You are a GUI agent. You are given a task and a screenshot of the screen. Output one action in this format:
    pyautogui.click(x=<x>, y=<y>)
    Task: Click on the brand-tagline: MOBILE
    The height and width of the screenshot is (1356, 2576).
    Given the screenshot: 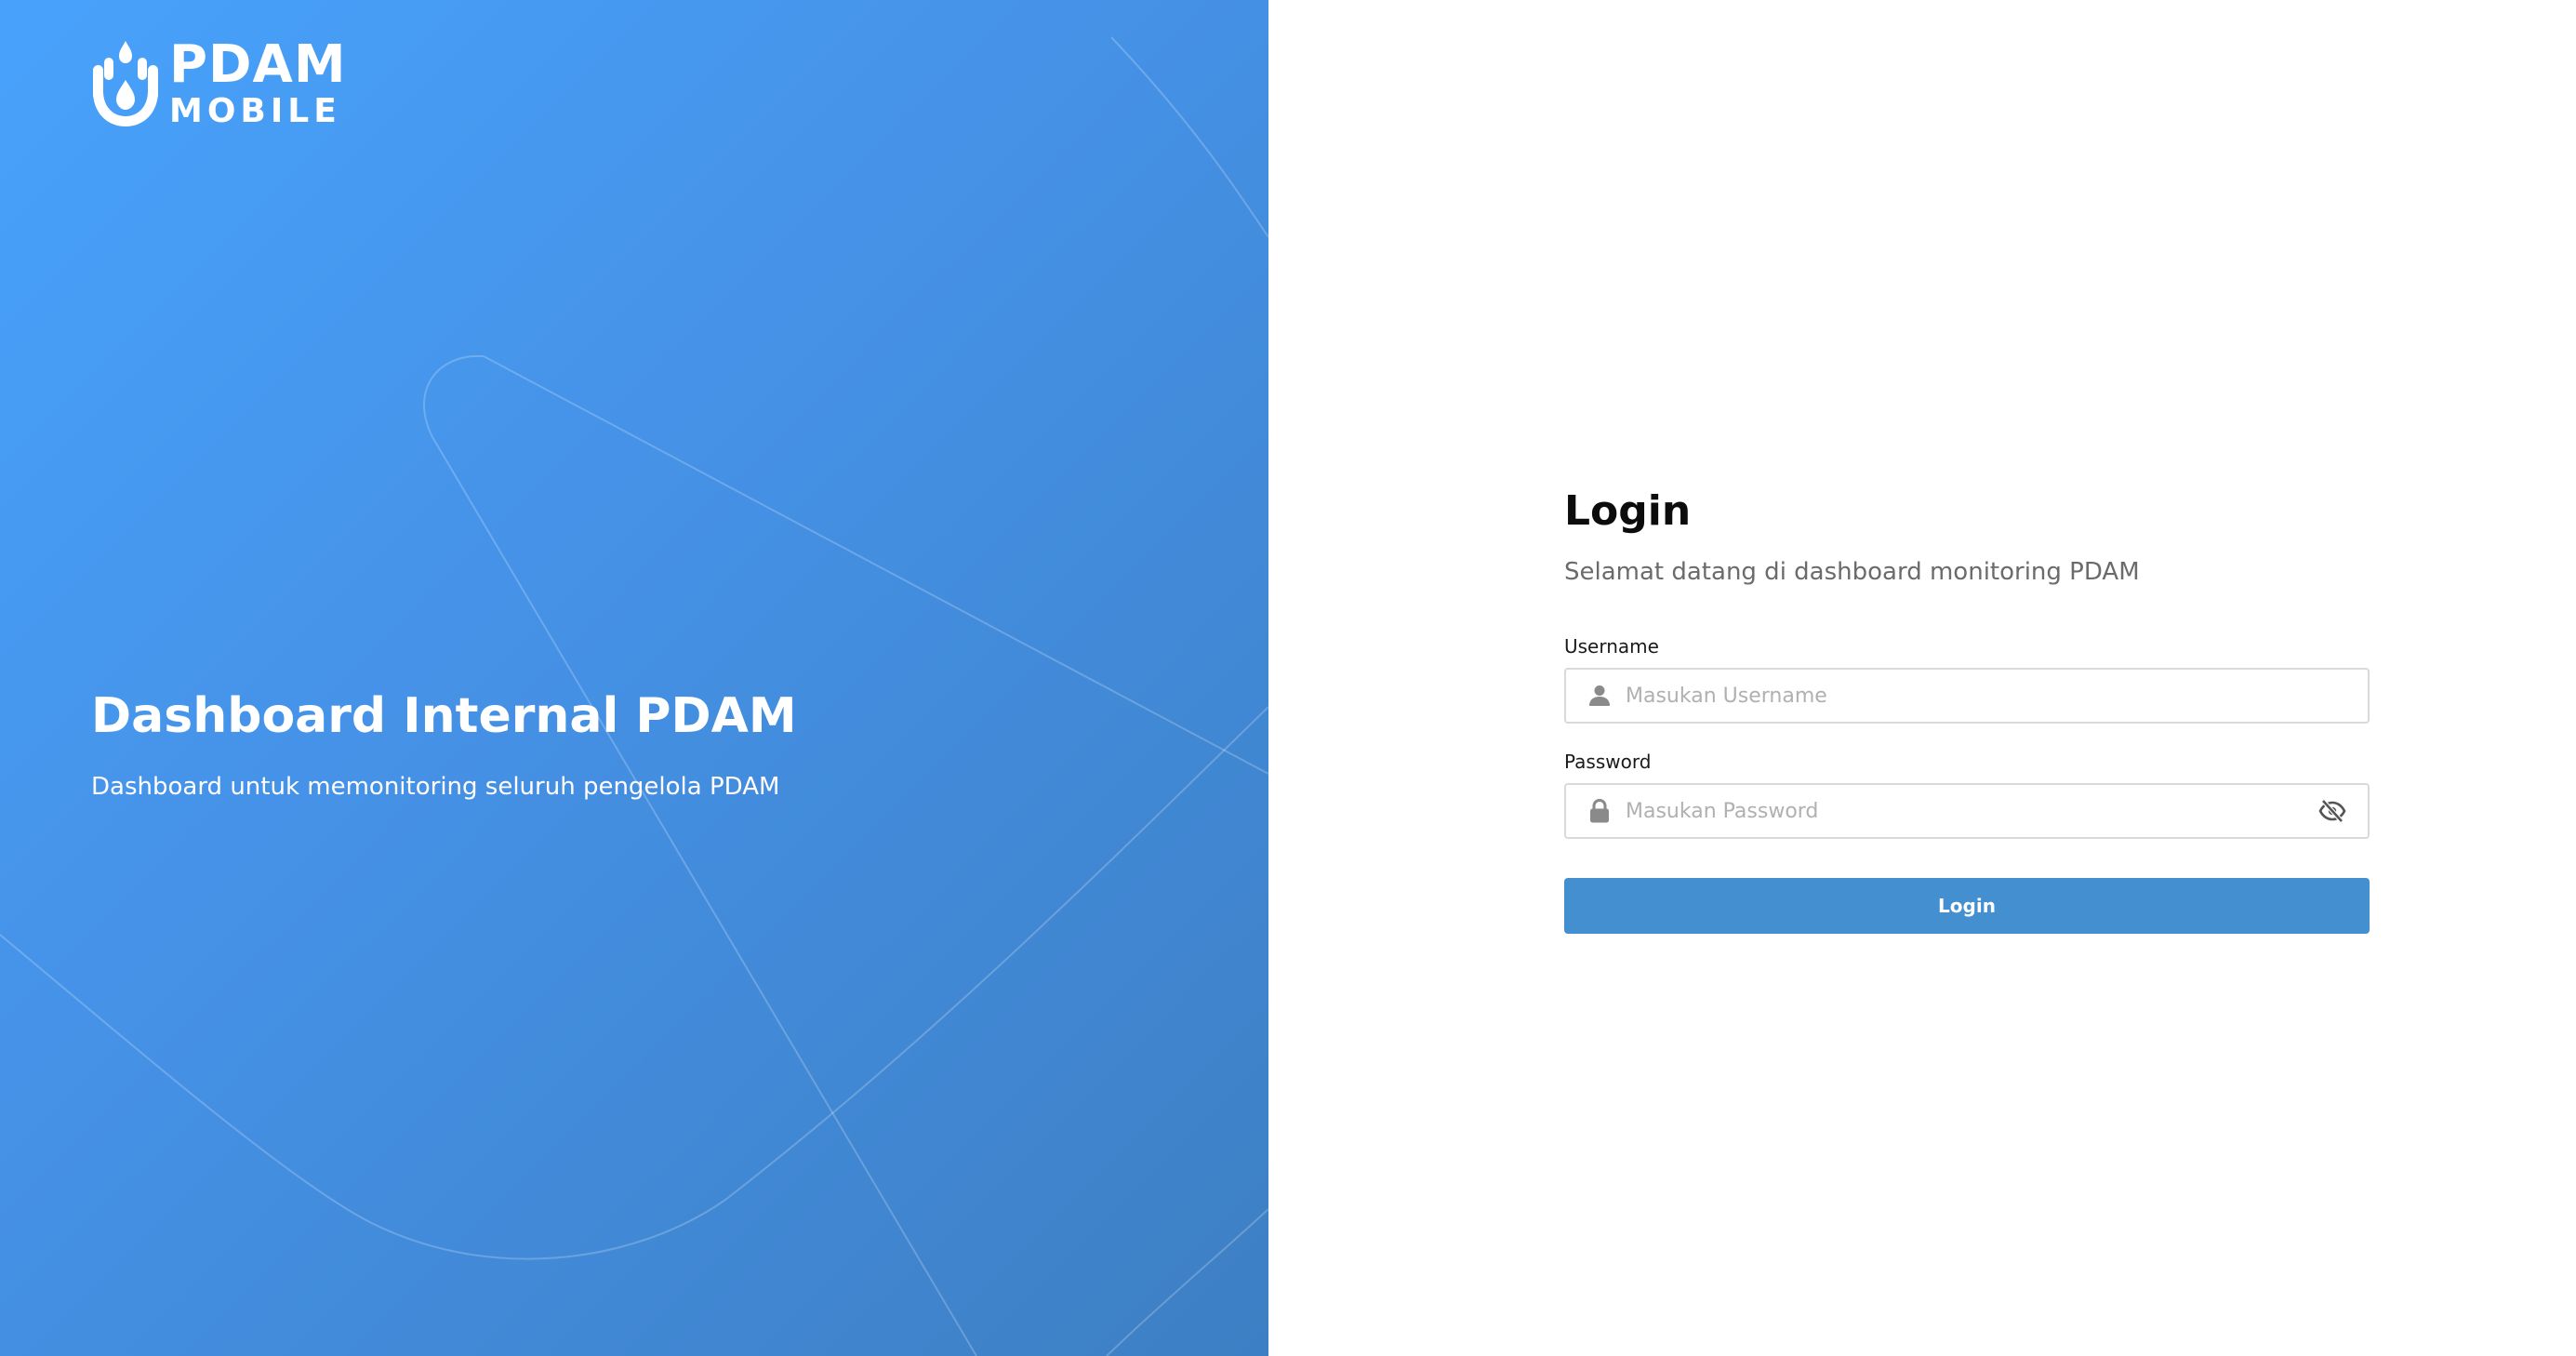 What is the action you would take?
    pyautogui.click(x=255, y=111)
    